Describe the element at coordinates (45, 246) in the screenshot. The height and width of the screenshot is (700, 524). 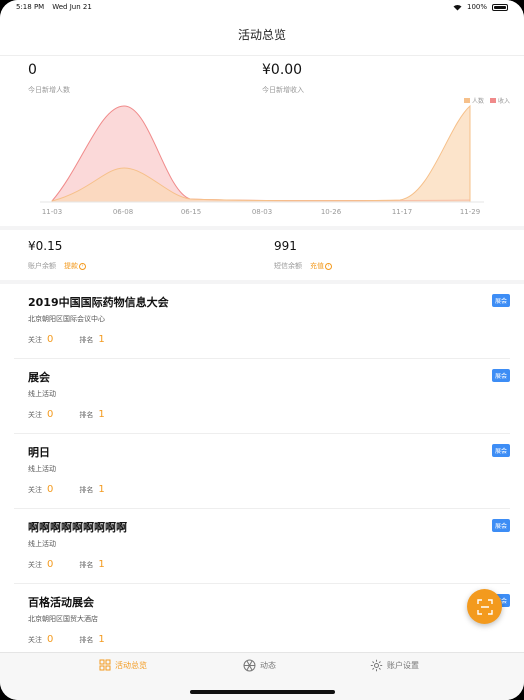
I see `account-balance-value: ¥0.15` at that location.